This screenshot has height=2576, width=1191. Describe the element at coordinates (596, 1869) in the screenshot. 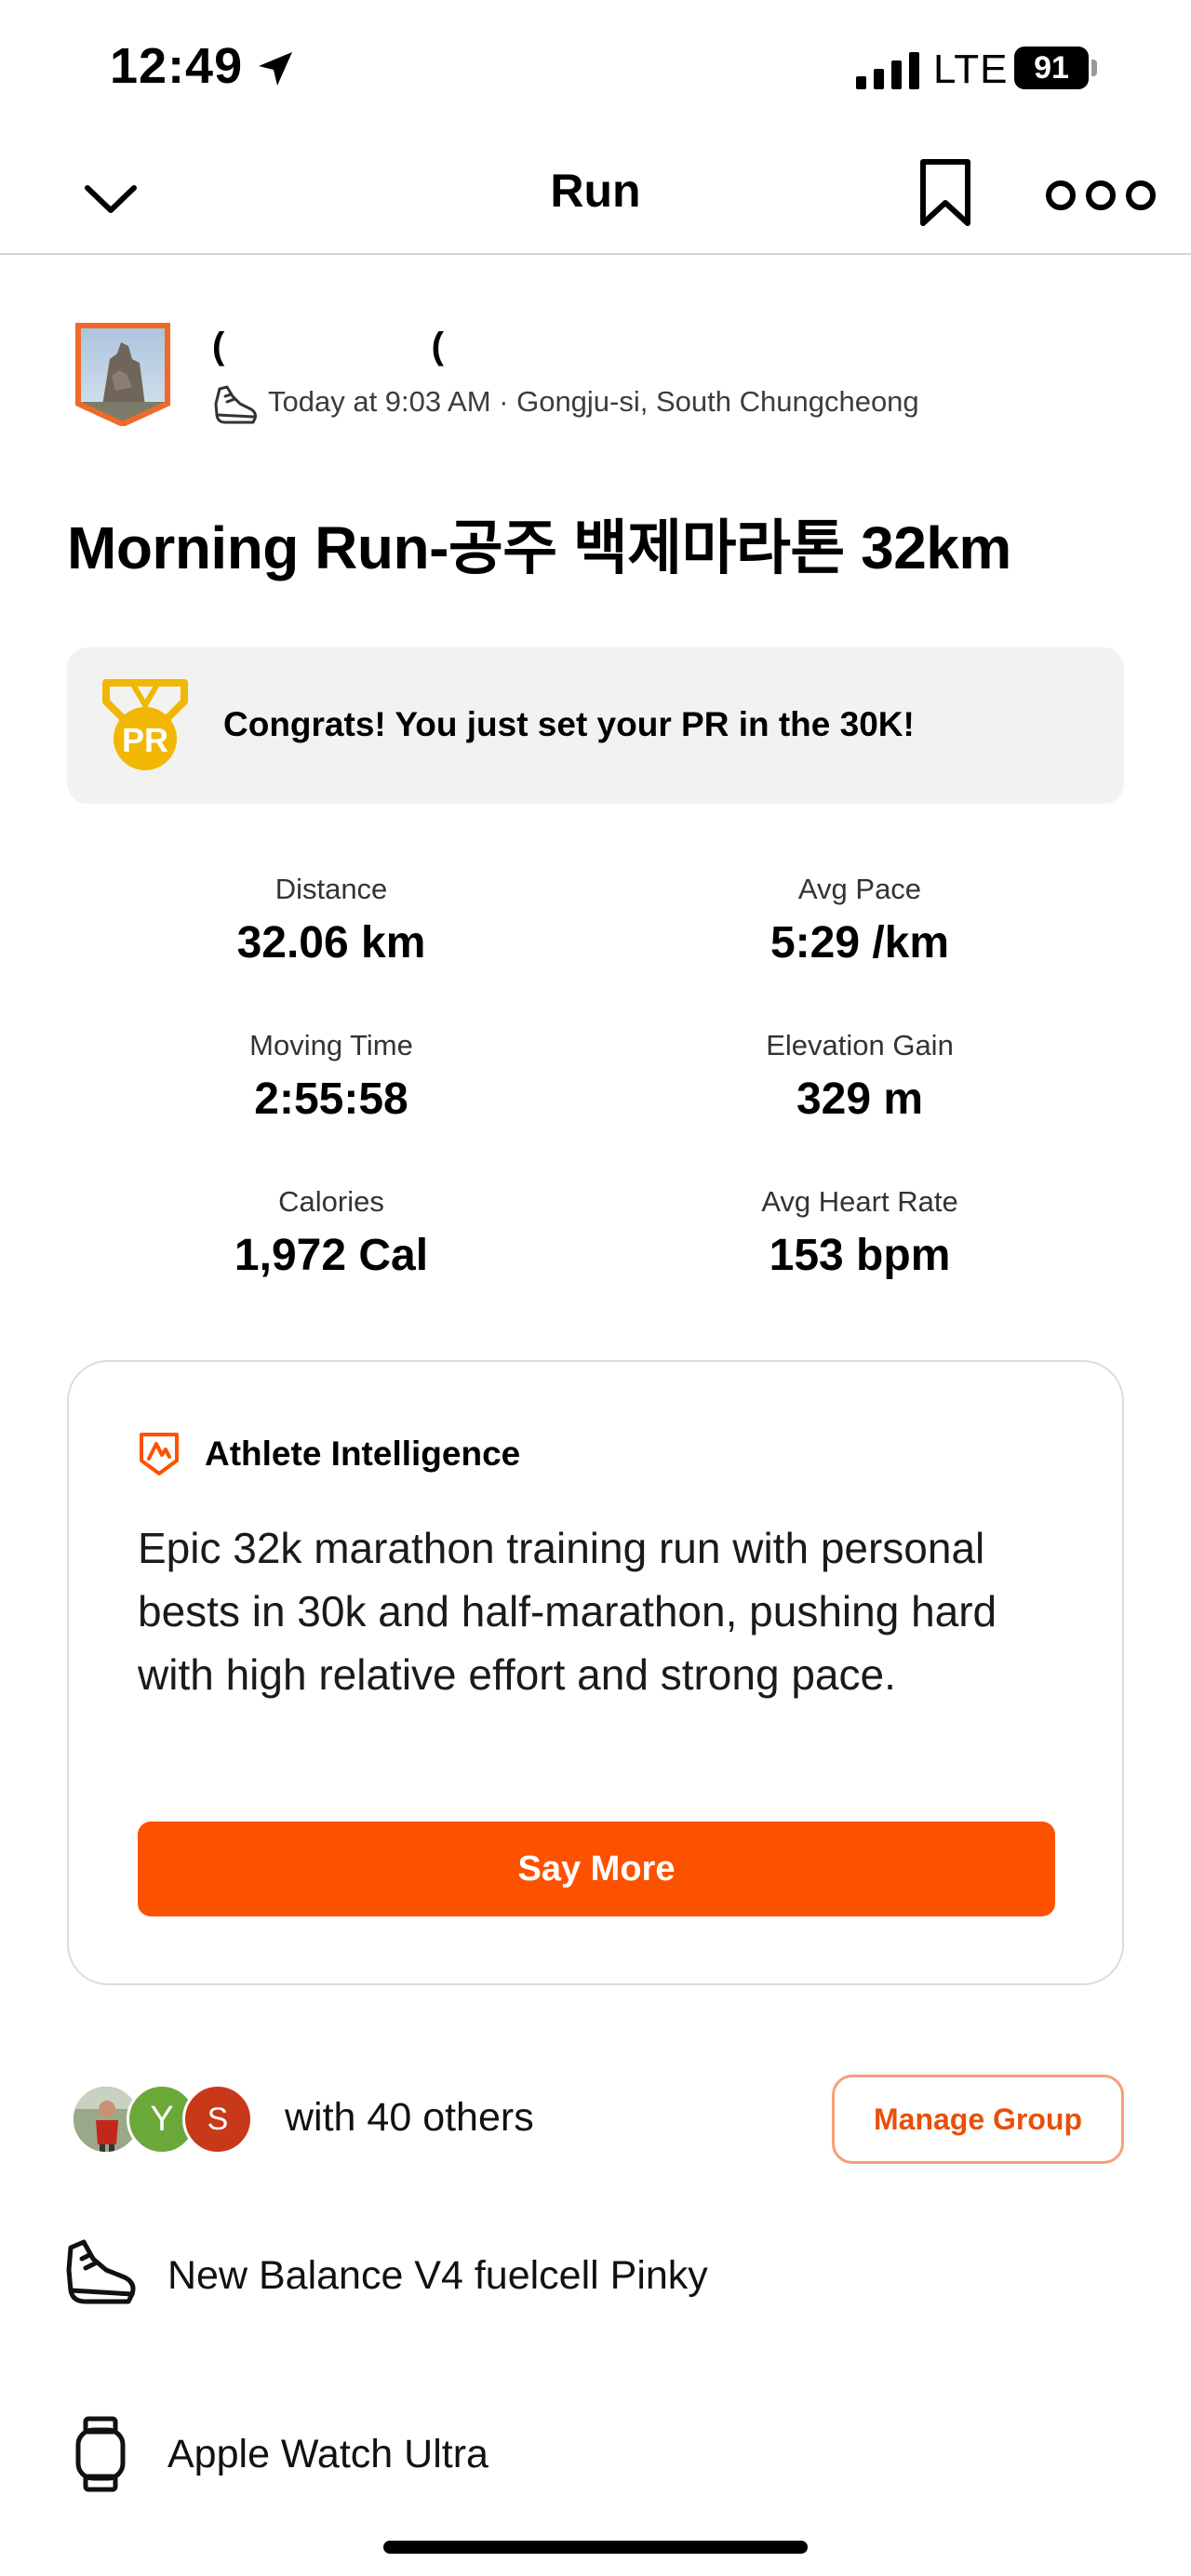

I see `say-more-button: Say More` at that location.